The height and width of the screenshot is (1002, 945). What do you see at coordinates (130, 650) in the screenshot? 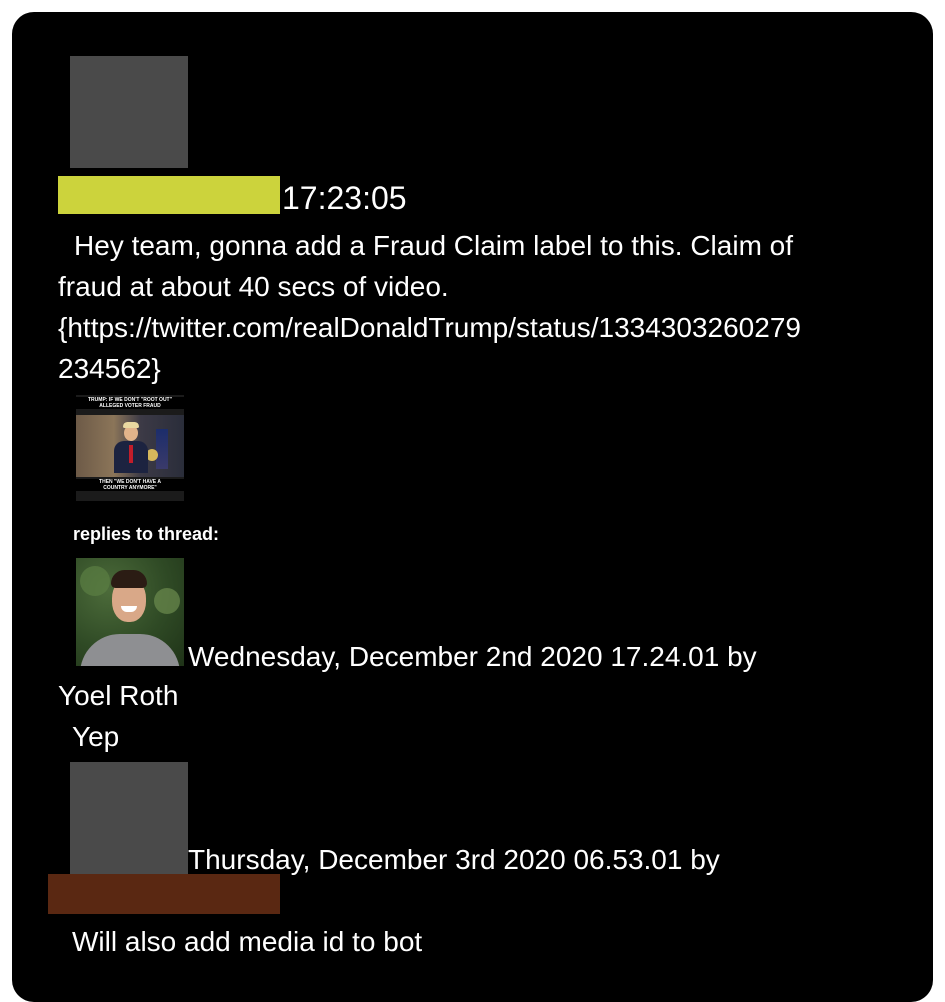
I see `avatar-shirt` at bounding box center [130, 650].